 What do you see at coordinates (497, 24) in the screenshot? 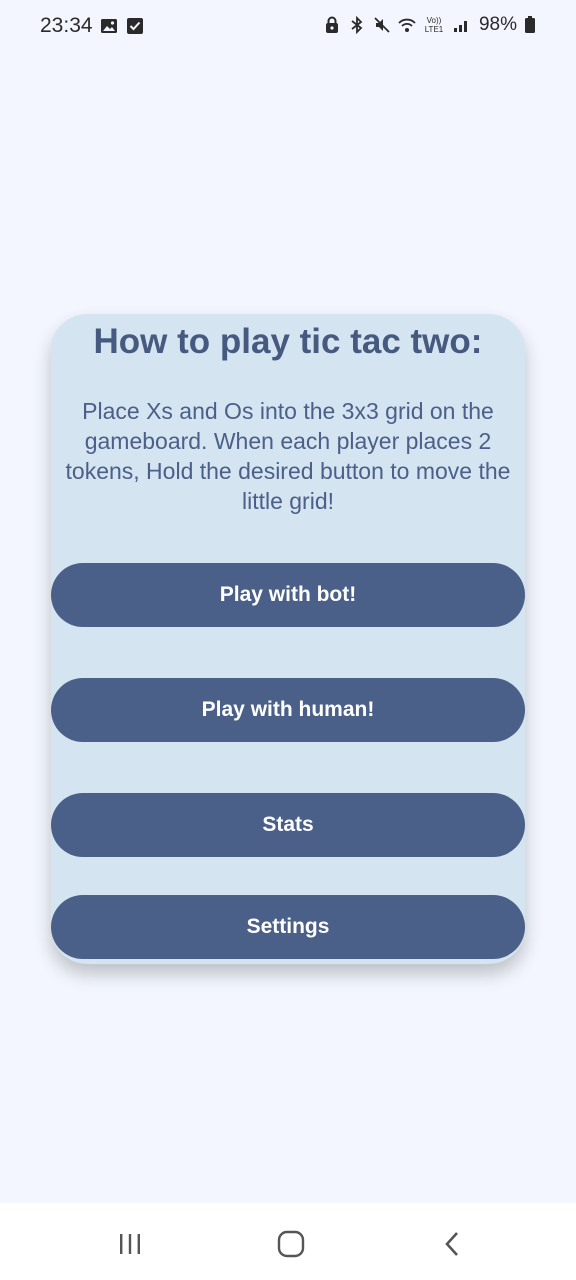
I see `battery-percent: 98%` at bounding box center [497, 24].